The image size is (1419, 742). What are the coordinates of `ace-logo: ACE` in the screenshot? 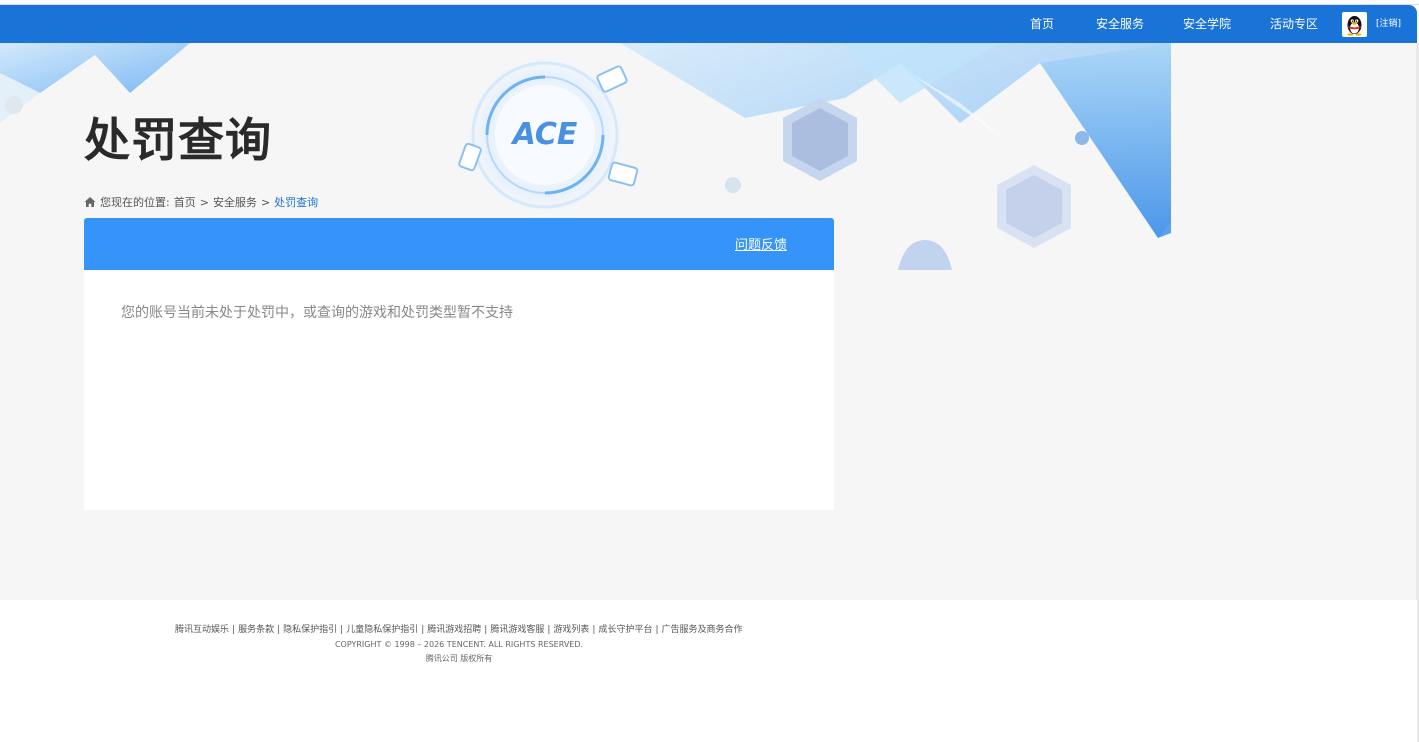 It's located at (544, 134).